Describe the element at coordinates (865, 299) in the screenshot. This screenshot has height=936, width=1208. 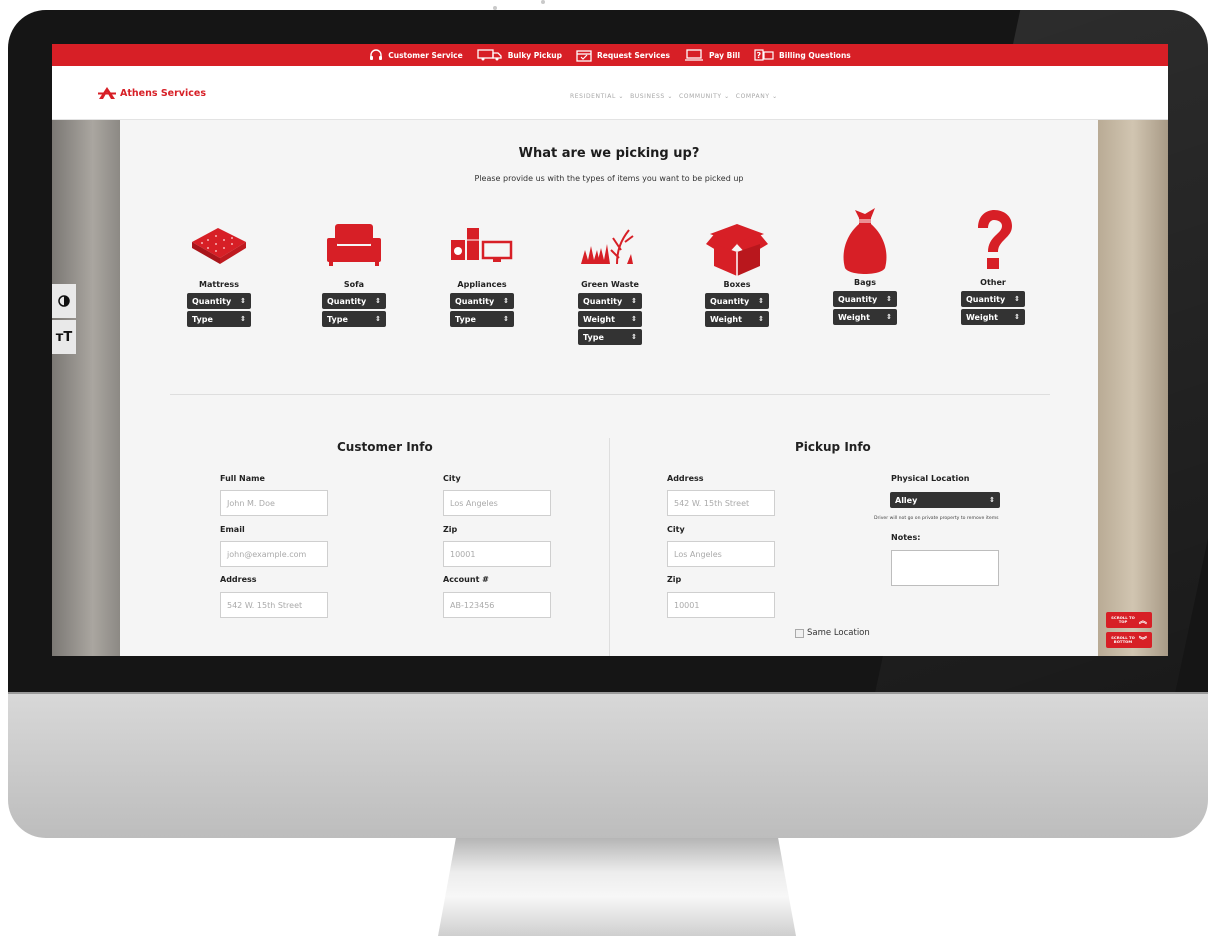
I see `bags-quantity-select: Quantity ⇕` at that location.